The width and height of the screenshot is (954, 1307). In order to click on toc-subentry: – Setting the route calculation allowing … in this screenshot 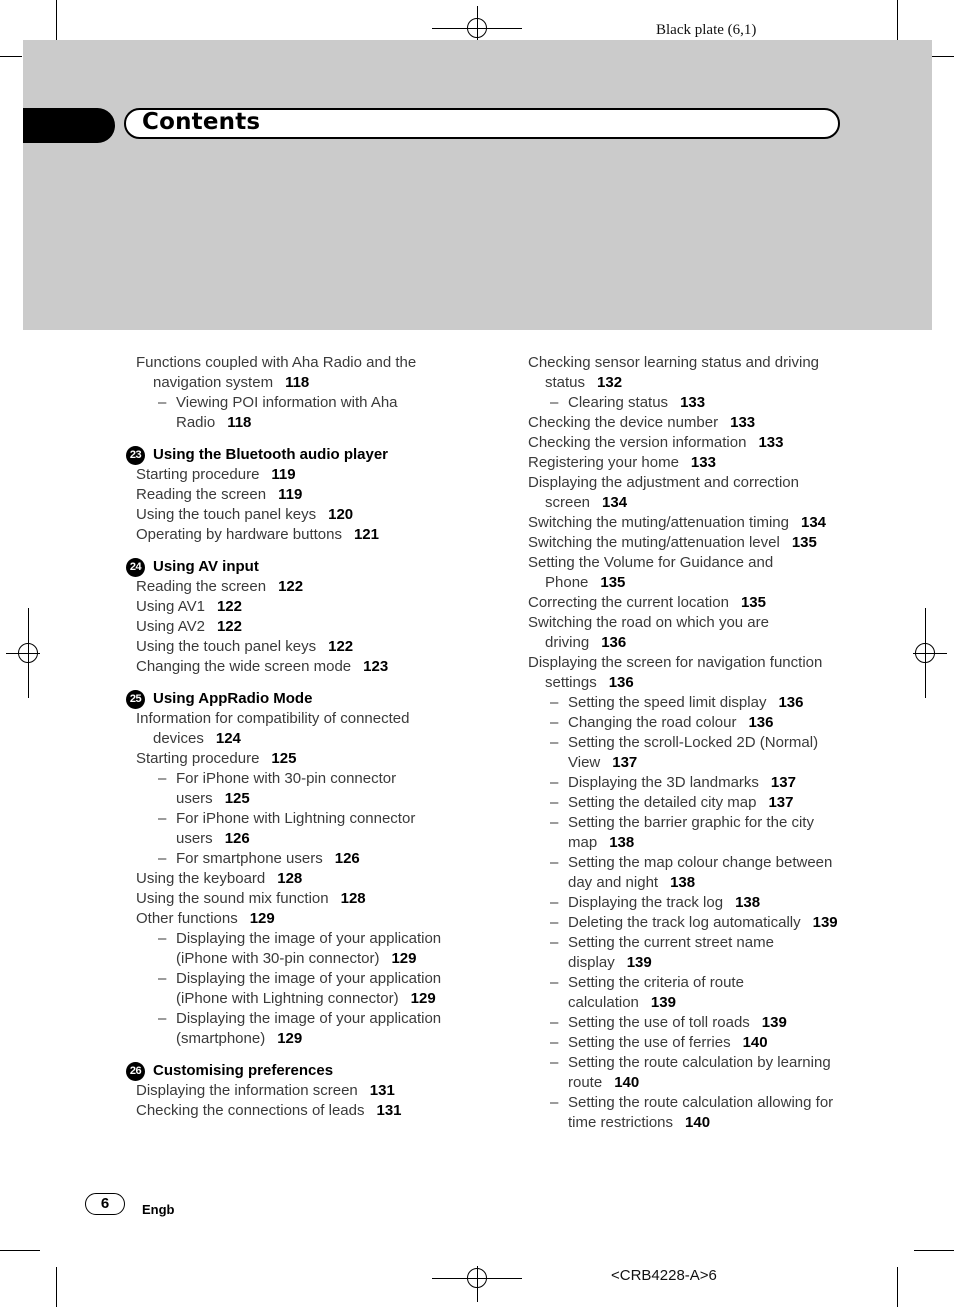, I will do `click(688, 1113)`.